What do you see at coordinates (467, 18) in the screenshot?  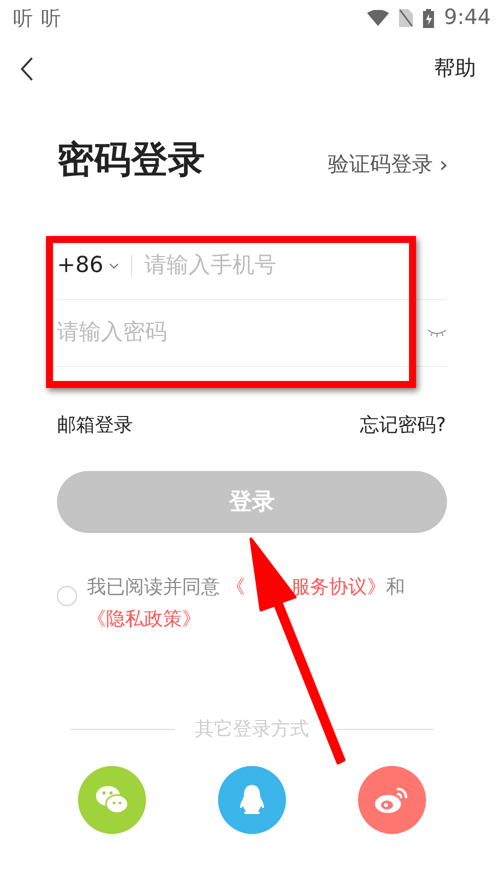 I see `clock: 9:44` at bounding box center [467, 18].